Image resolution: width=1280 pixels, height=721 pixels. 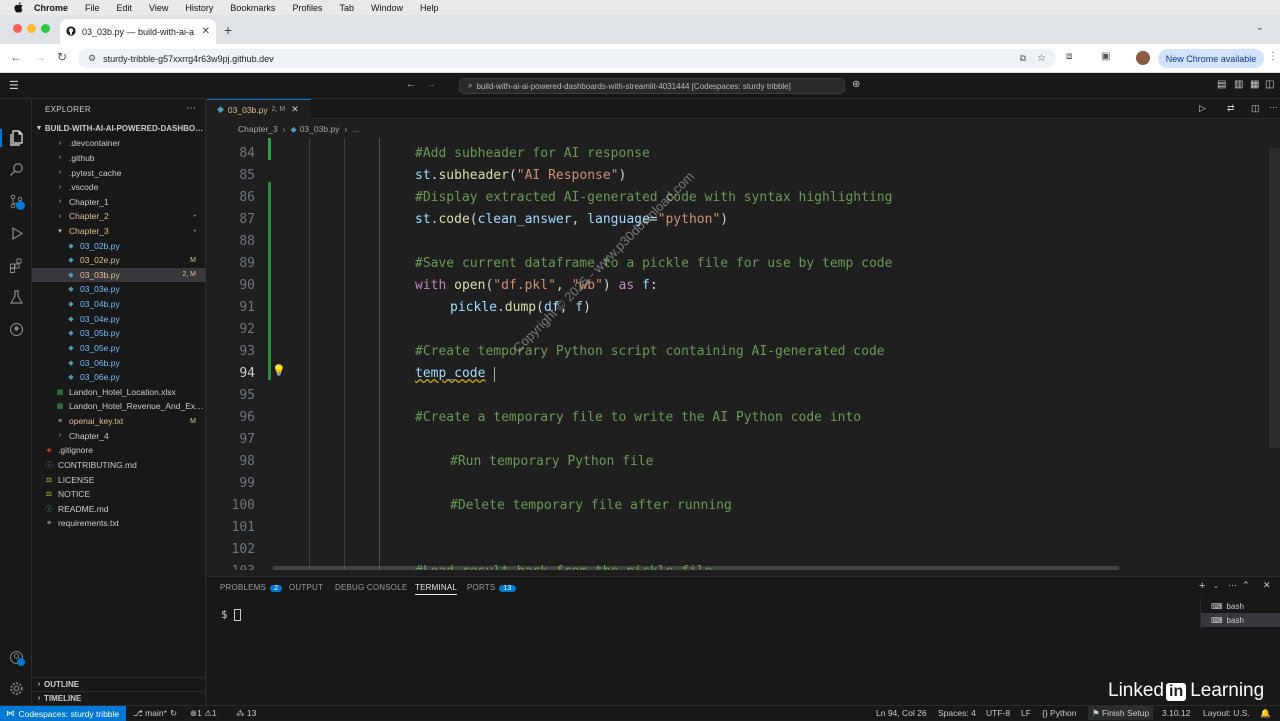 What do you see at coordinates (158, 8) in the screenshot?
I see `menu-view: View` at bounding box center [158, 8].